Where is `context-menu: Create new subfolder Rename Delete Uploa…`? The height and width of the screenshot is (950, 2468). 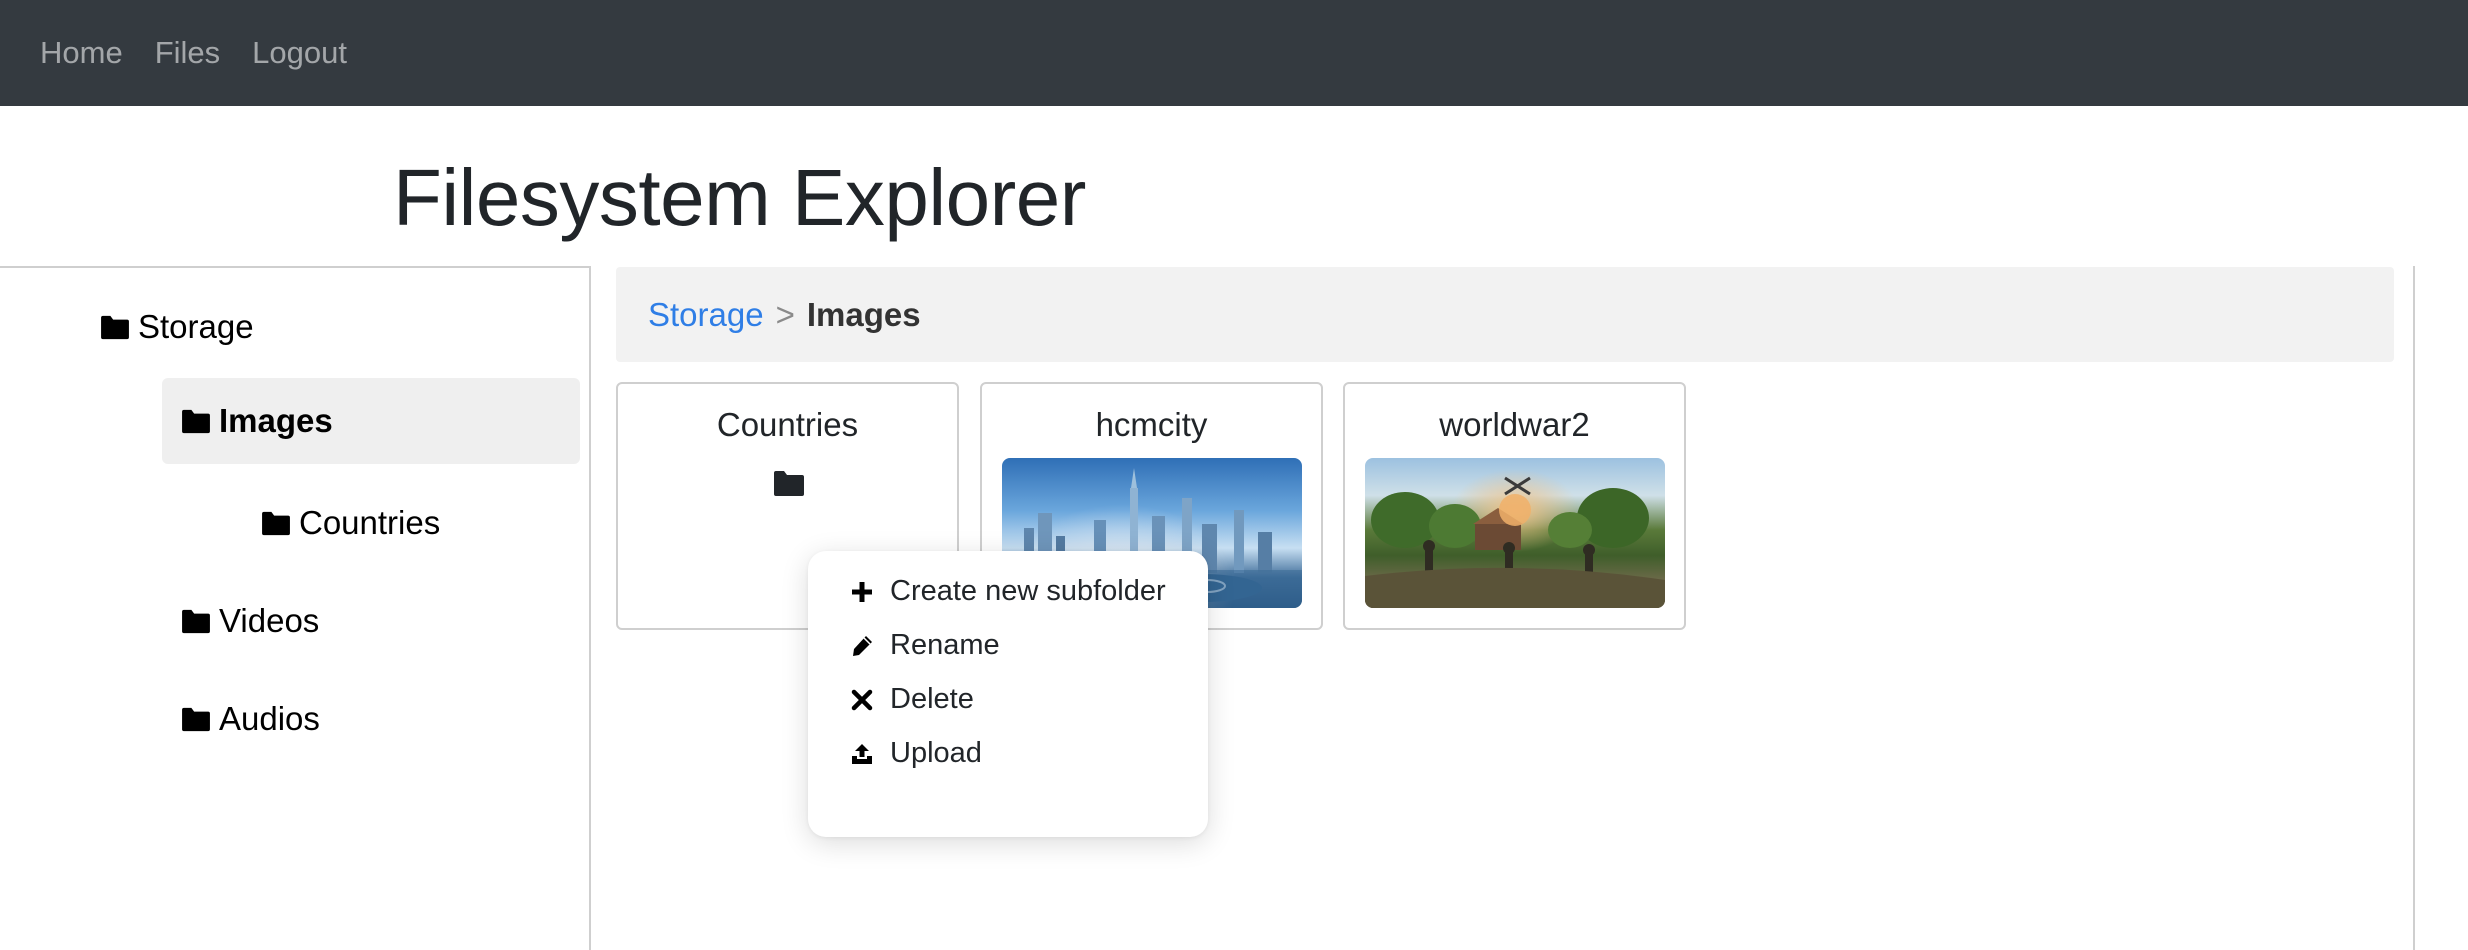
context-menu: Create new subfolder Rename Delete Uploa… is located at coordinates (1008, 694).